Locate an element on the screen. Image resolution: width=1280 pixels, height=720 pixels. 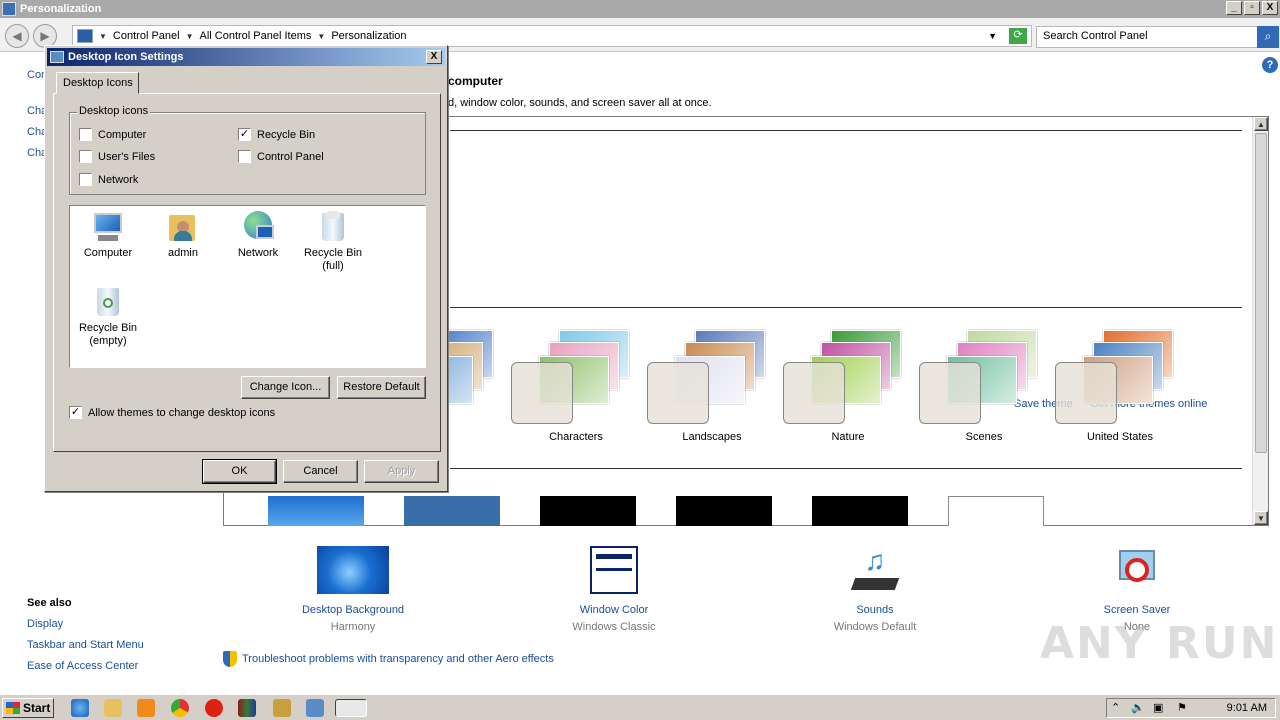
list-item: Network is located at coordinates (258, 235).